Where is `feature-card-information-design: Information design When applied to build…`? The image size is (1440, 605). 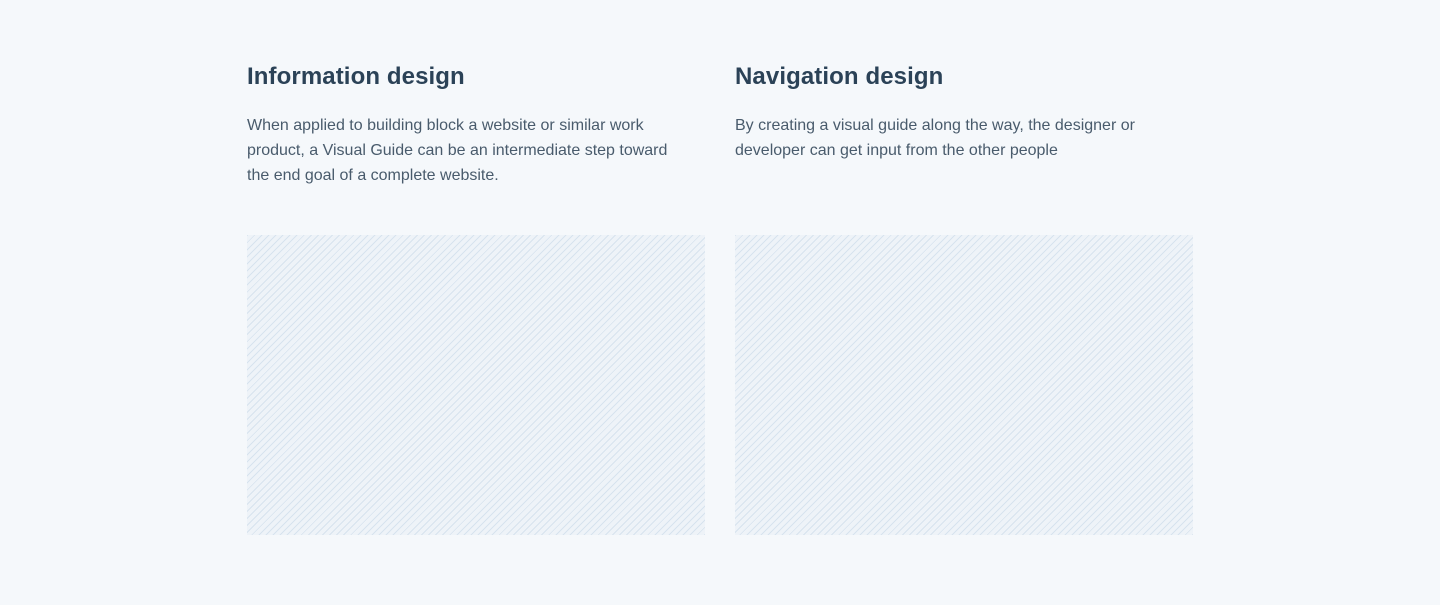 feature-card-information-design: Information design When applied to build… is located at coordinates (476, 124).